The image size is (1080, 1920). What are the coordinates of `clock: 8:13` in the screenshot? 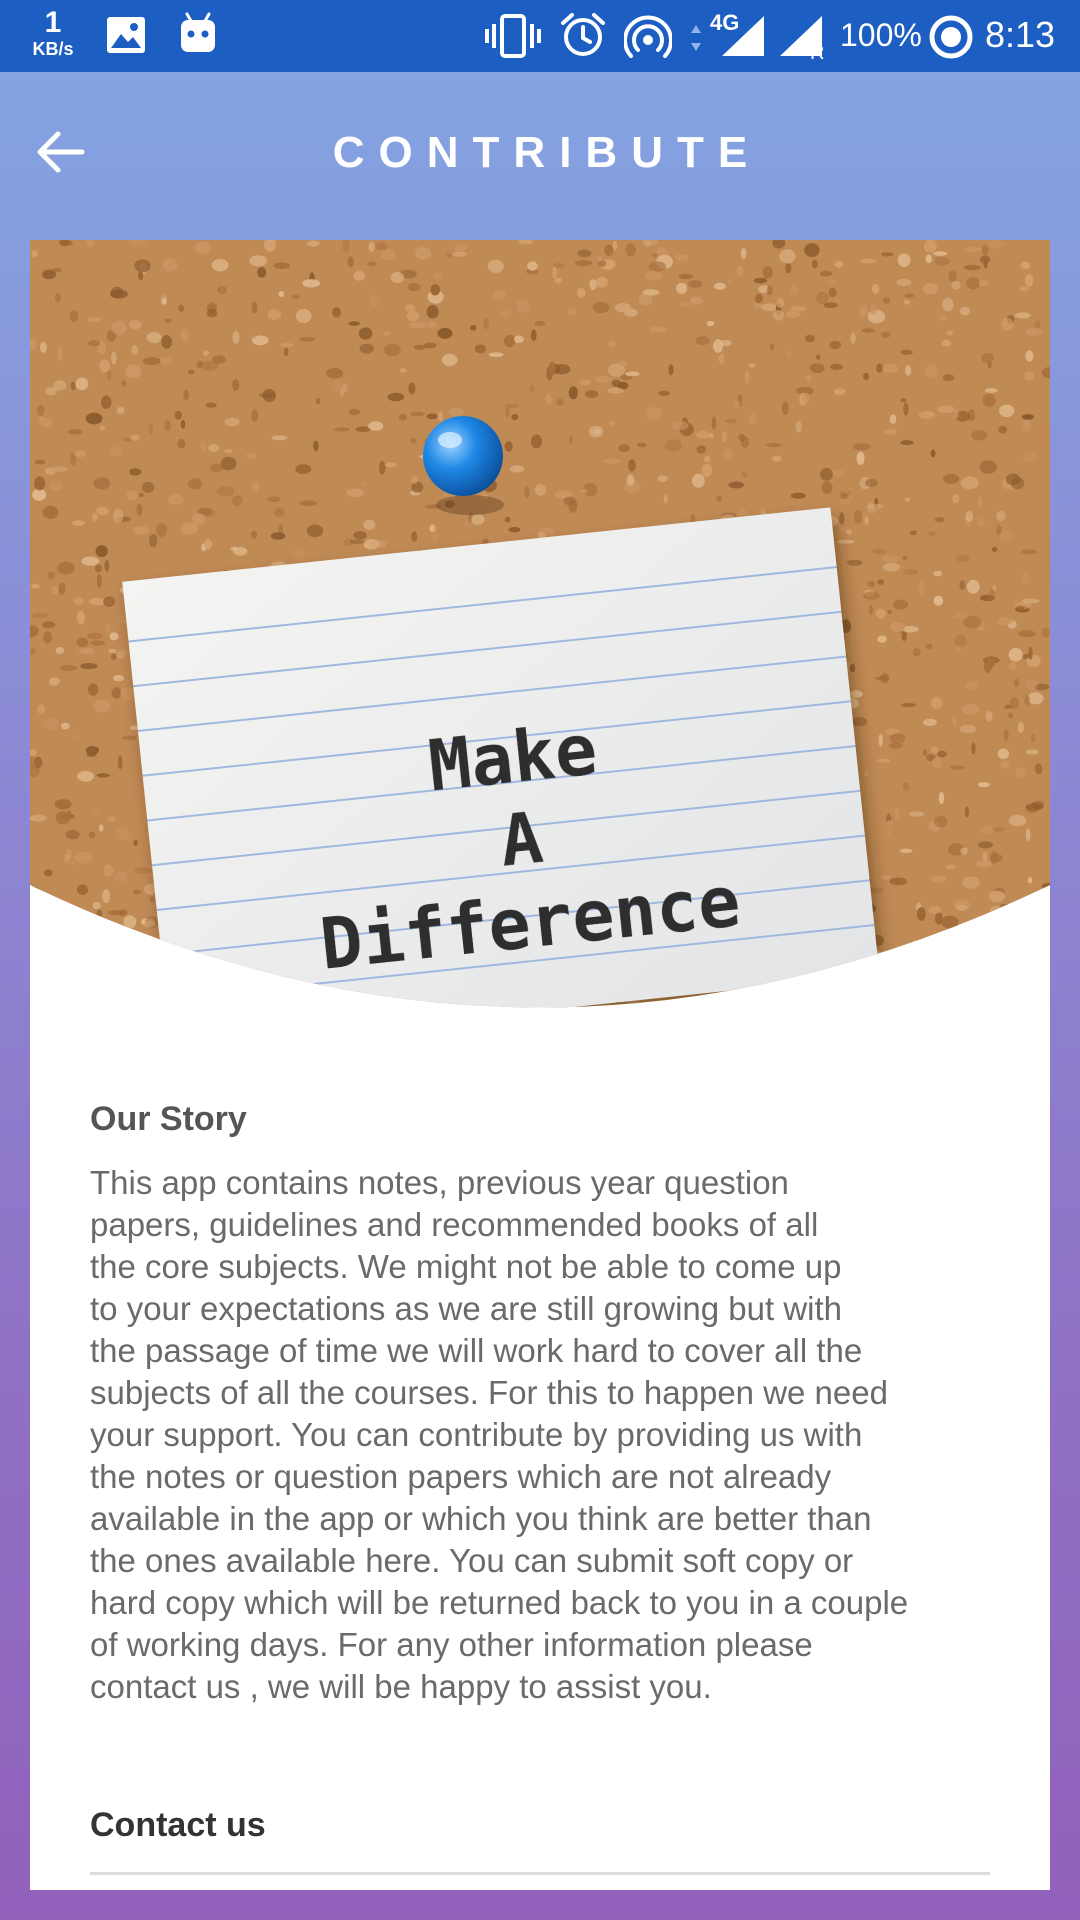 It's located at (1020, 34).